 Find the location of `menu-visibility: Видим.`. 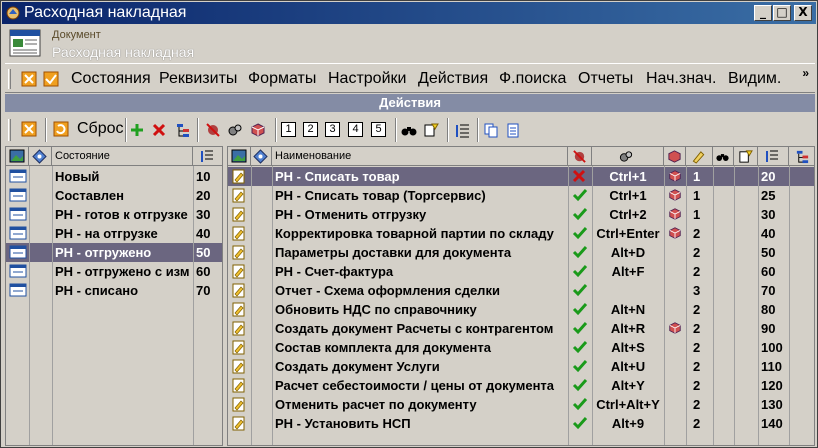

menu-visibility: Видим. is located at coordinates (754, 79).